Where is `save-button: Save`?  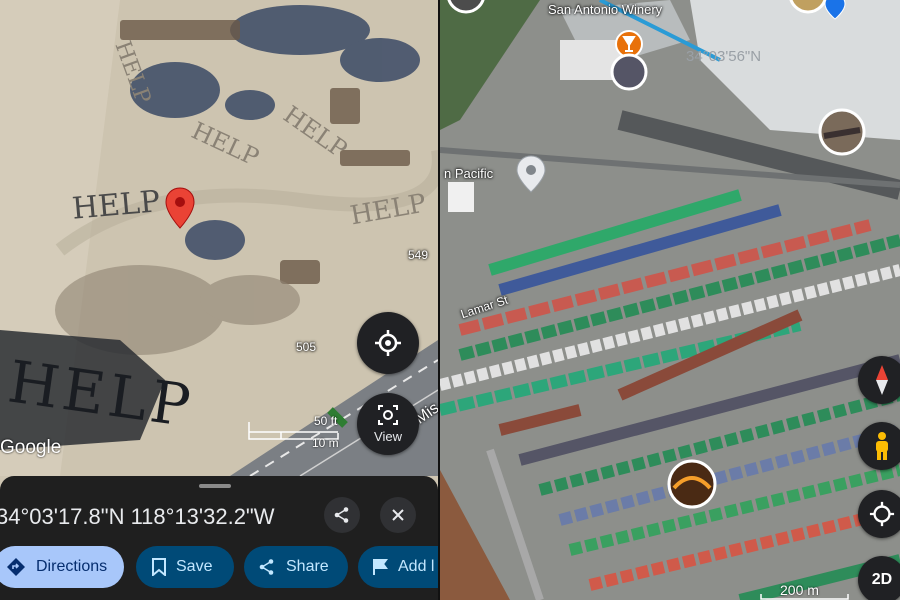 save-button: Save is located at coordinates (185, 567).